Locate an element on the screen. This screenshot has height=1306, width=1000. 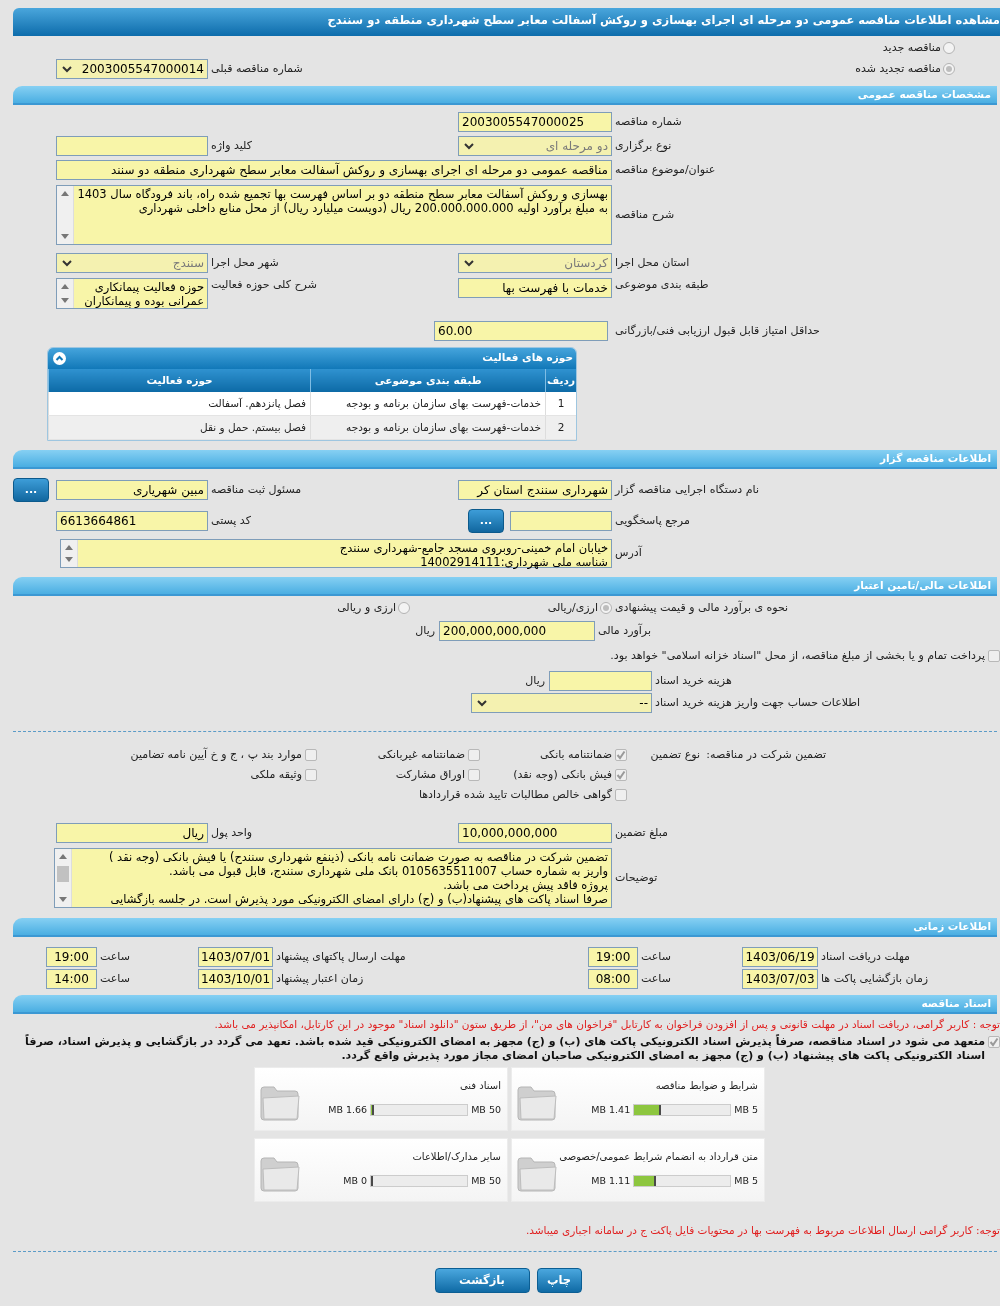
field-label: توضیحات is located at coordinates (636, 878).